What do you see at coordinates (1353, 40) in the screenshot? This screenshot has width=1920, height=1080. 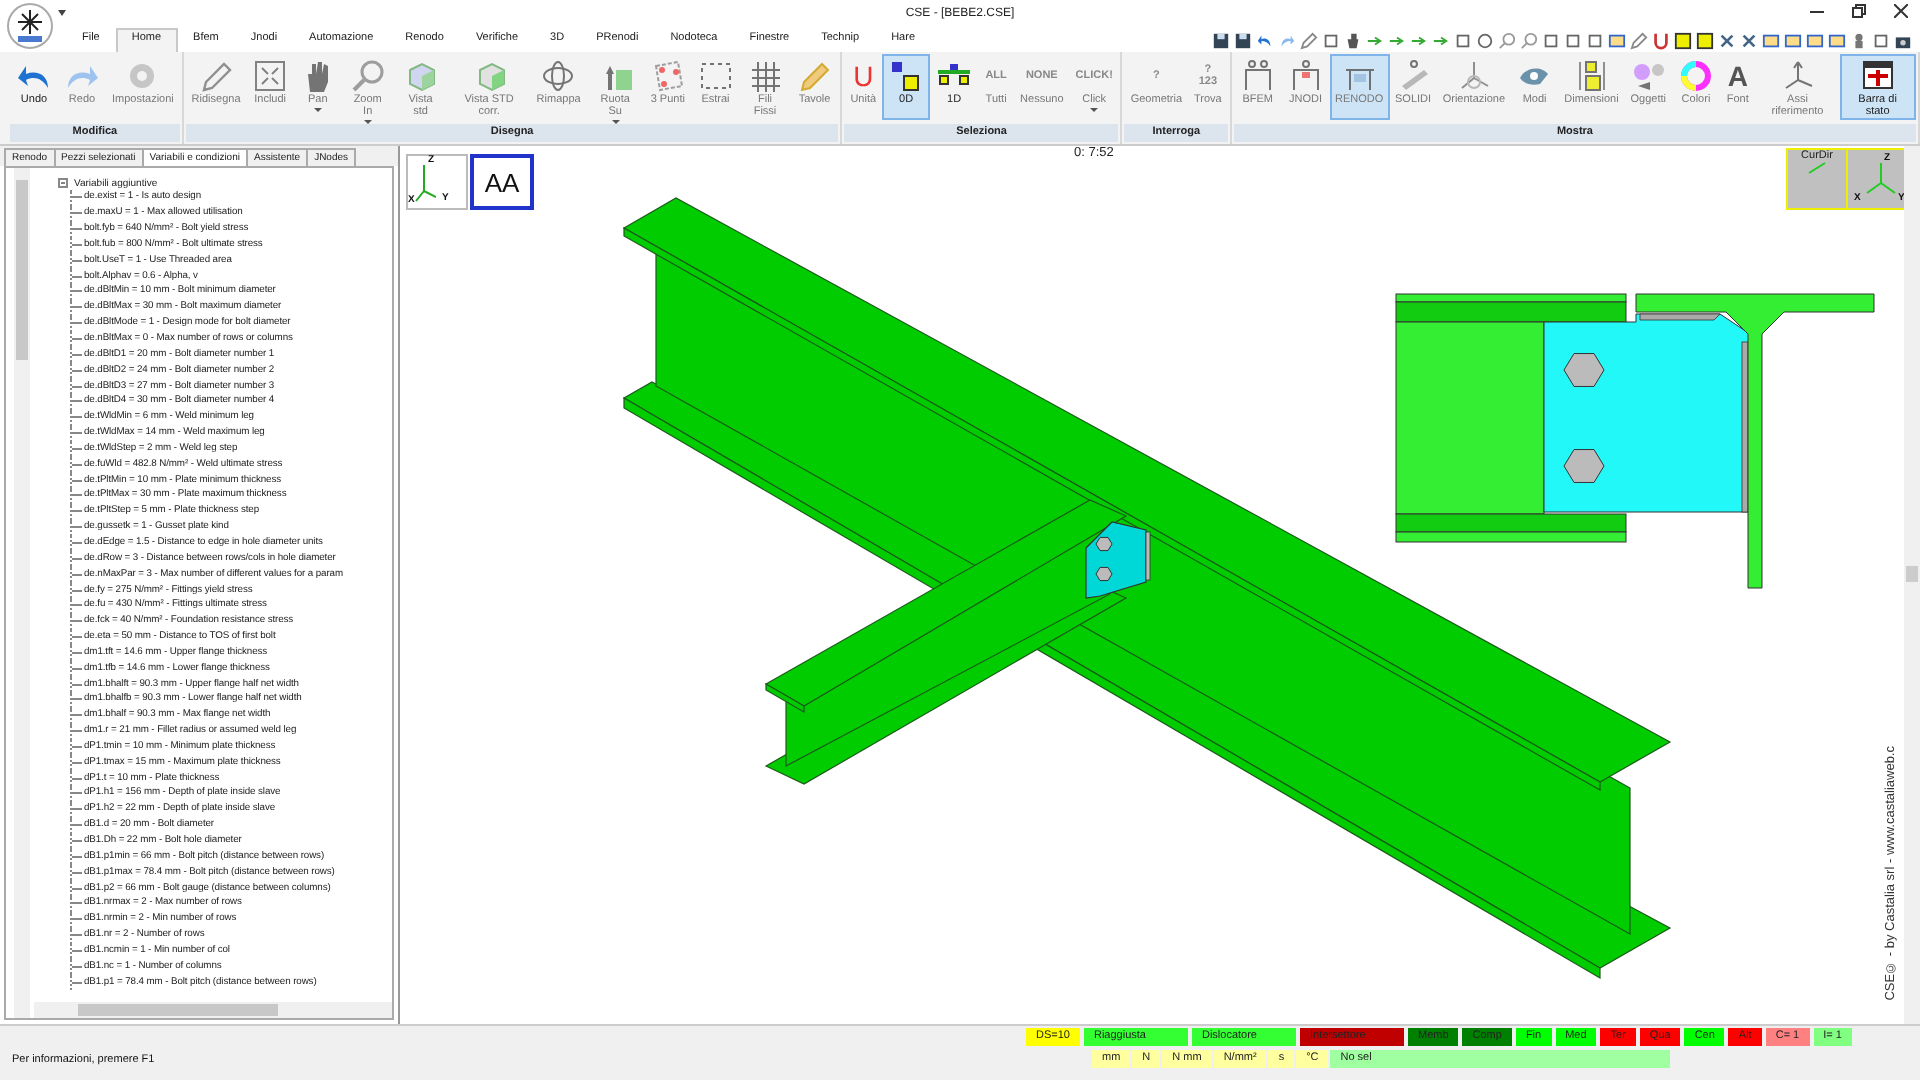 I see `hand-icon` at bounding box center [1353, 40].